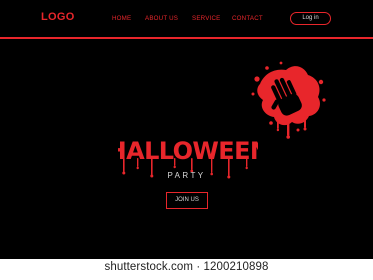  What do you see at coordinates (310, 18) in the screenshot?
I see `login-button: Log in` at bounding box center [310, 18].